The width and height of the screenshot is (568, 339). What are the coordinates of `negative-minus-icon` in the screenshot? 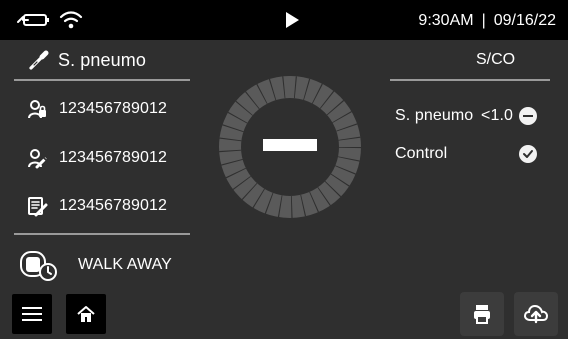 It's located at (290, 145).